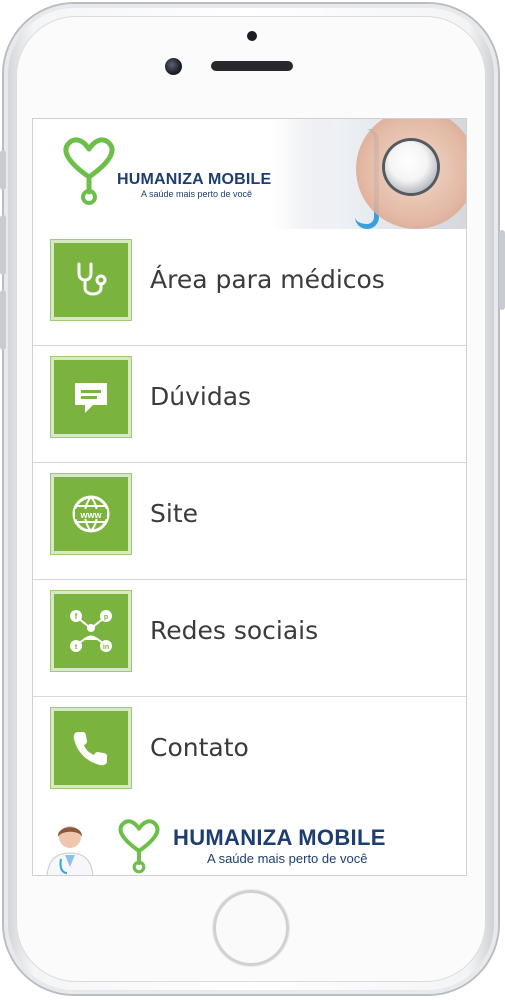  I want to click on doctor-avatar-icon, so click(70, 850).